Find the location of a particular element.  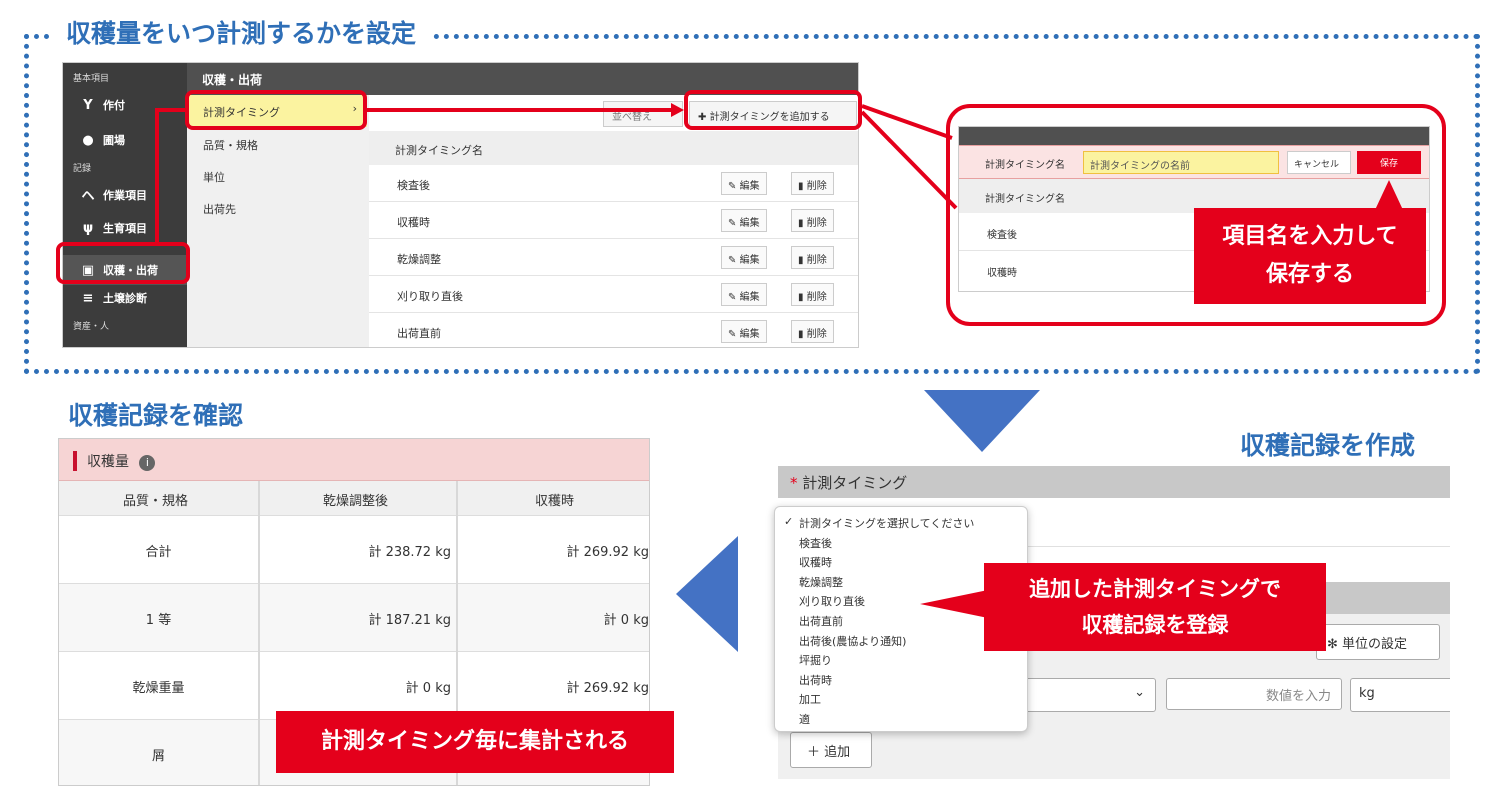

highlight-submenu is located at coordinates (276, 110).